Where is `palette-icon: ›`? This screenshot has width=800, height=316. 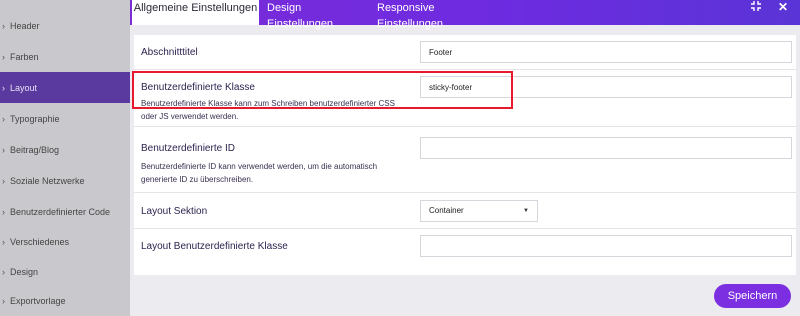 palette-icon: › is located at coordinates (3, 56).